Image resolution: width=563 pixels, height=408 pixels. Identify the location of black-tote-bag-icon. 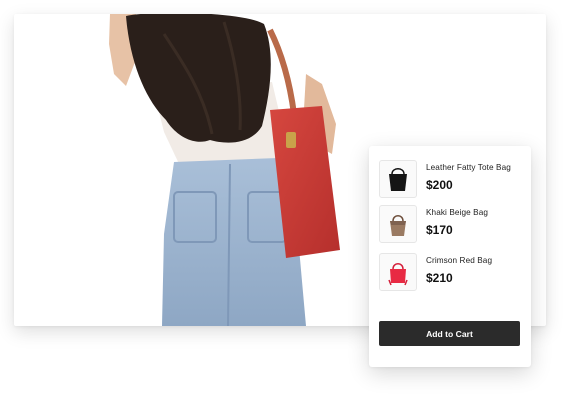
(398, 179).